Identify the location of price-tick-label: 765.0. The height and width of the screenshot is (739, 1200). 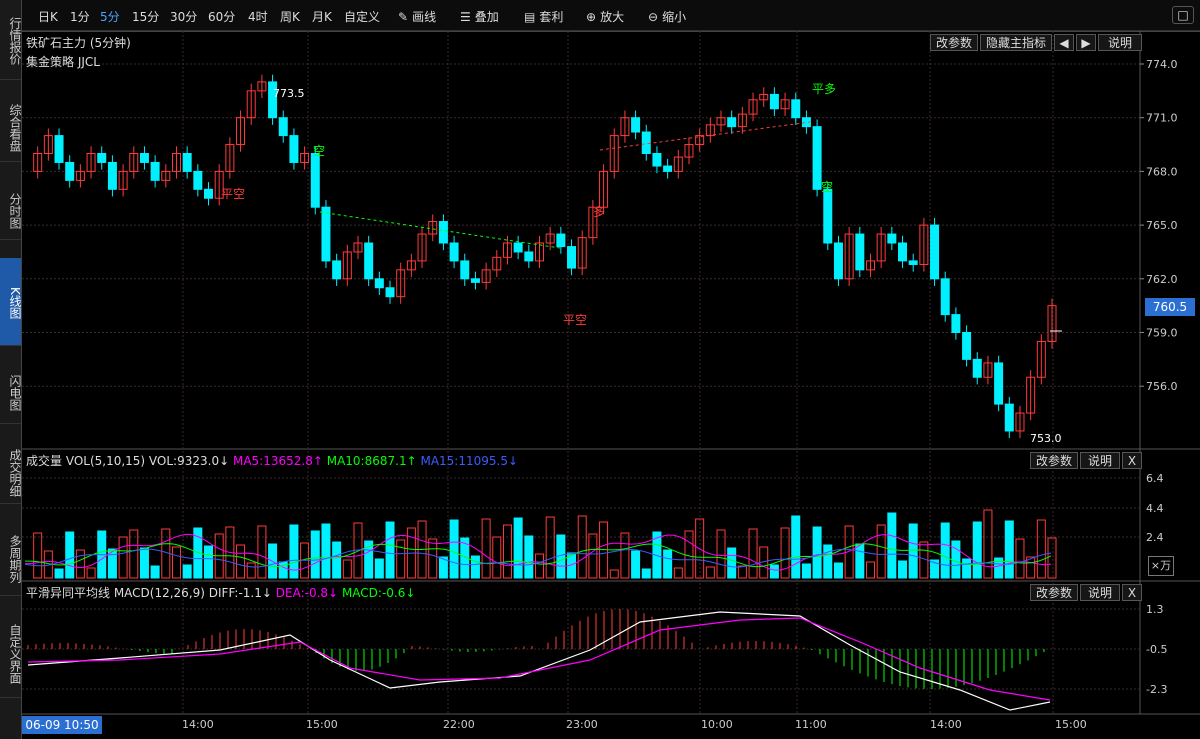
(1162, 225).